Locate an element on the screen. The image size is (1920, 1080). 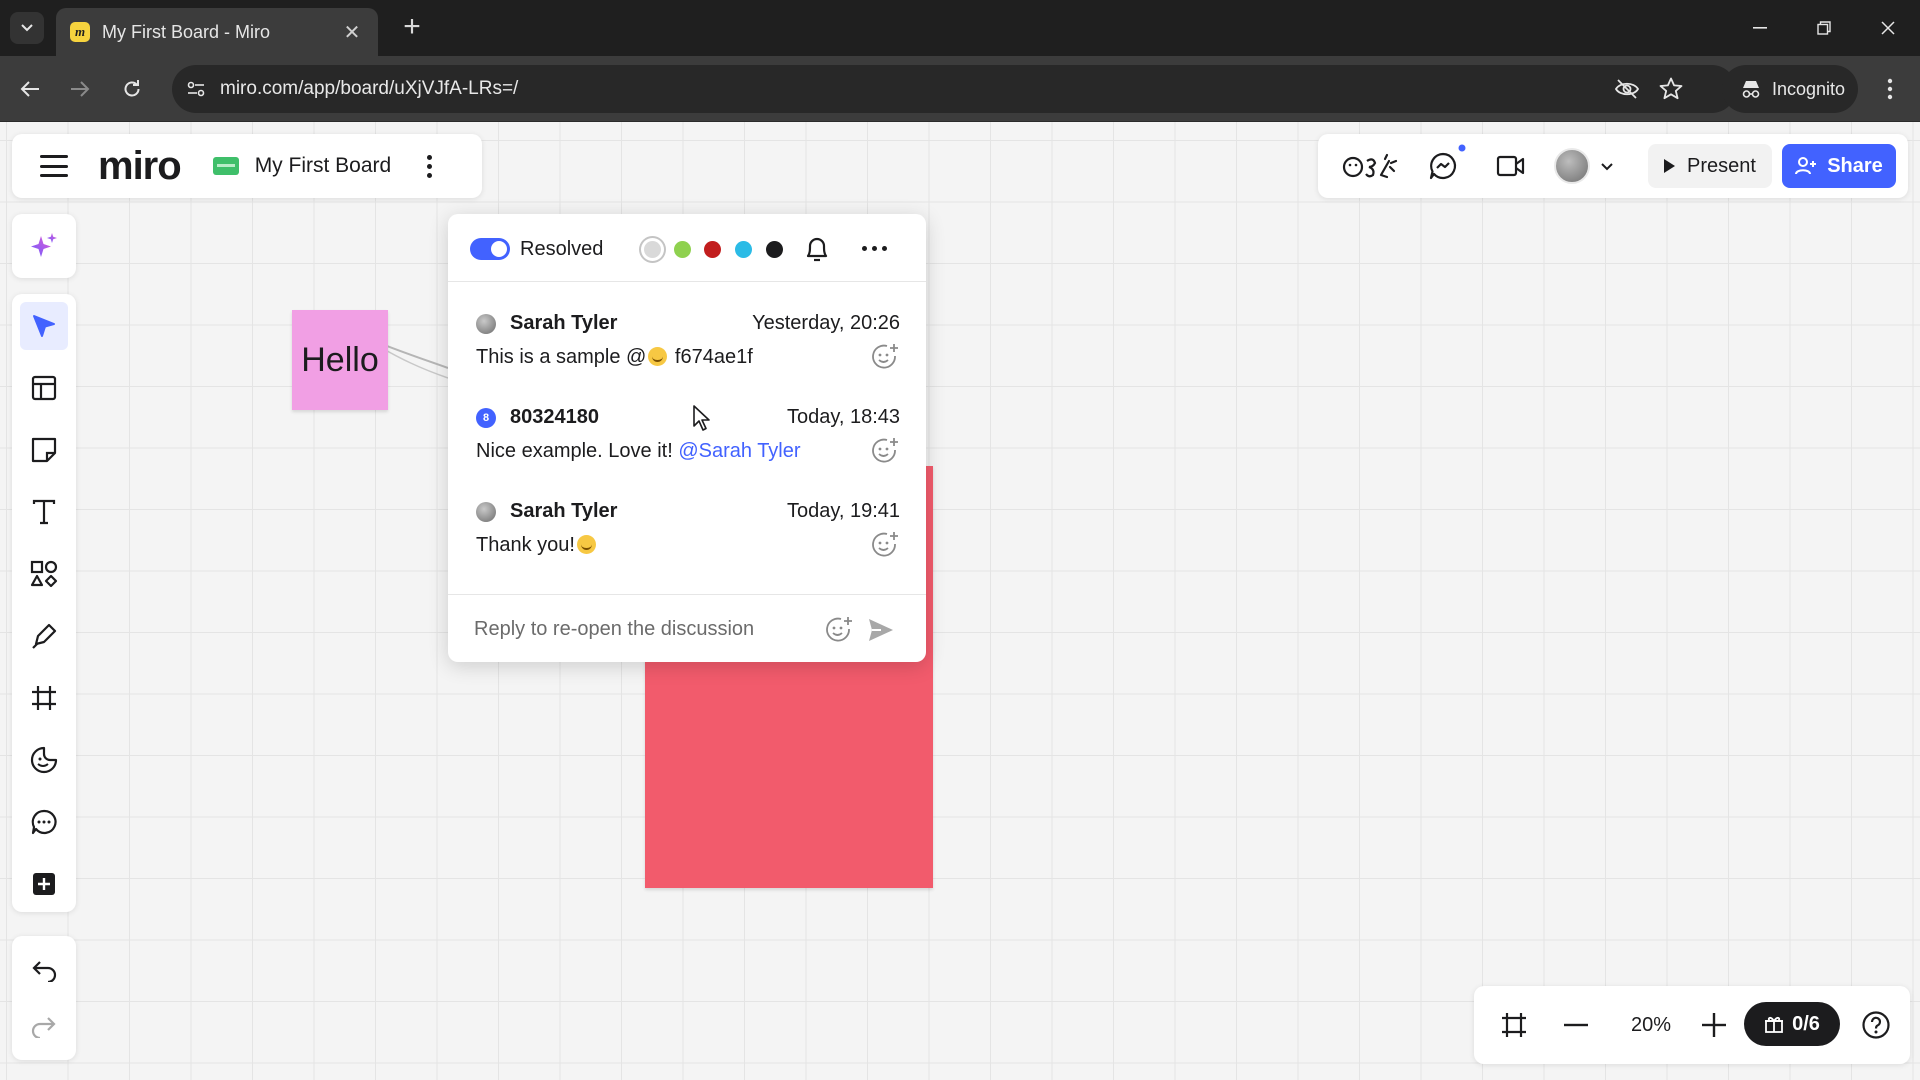
fit-to-screen-button is located at coordinates (1514, 1025).